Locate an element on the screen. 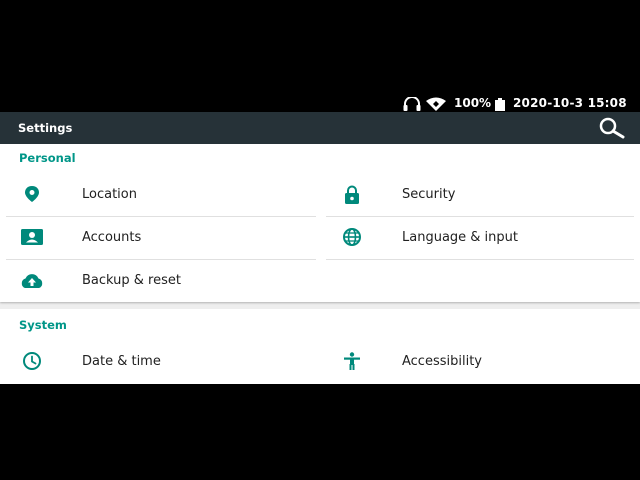 This screenshot has width=640, height=480. settings-item-backup-reset: Backup & reset is located at coordinates (160, 280).